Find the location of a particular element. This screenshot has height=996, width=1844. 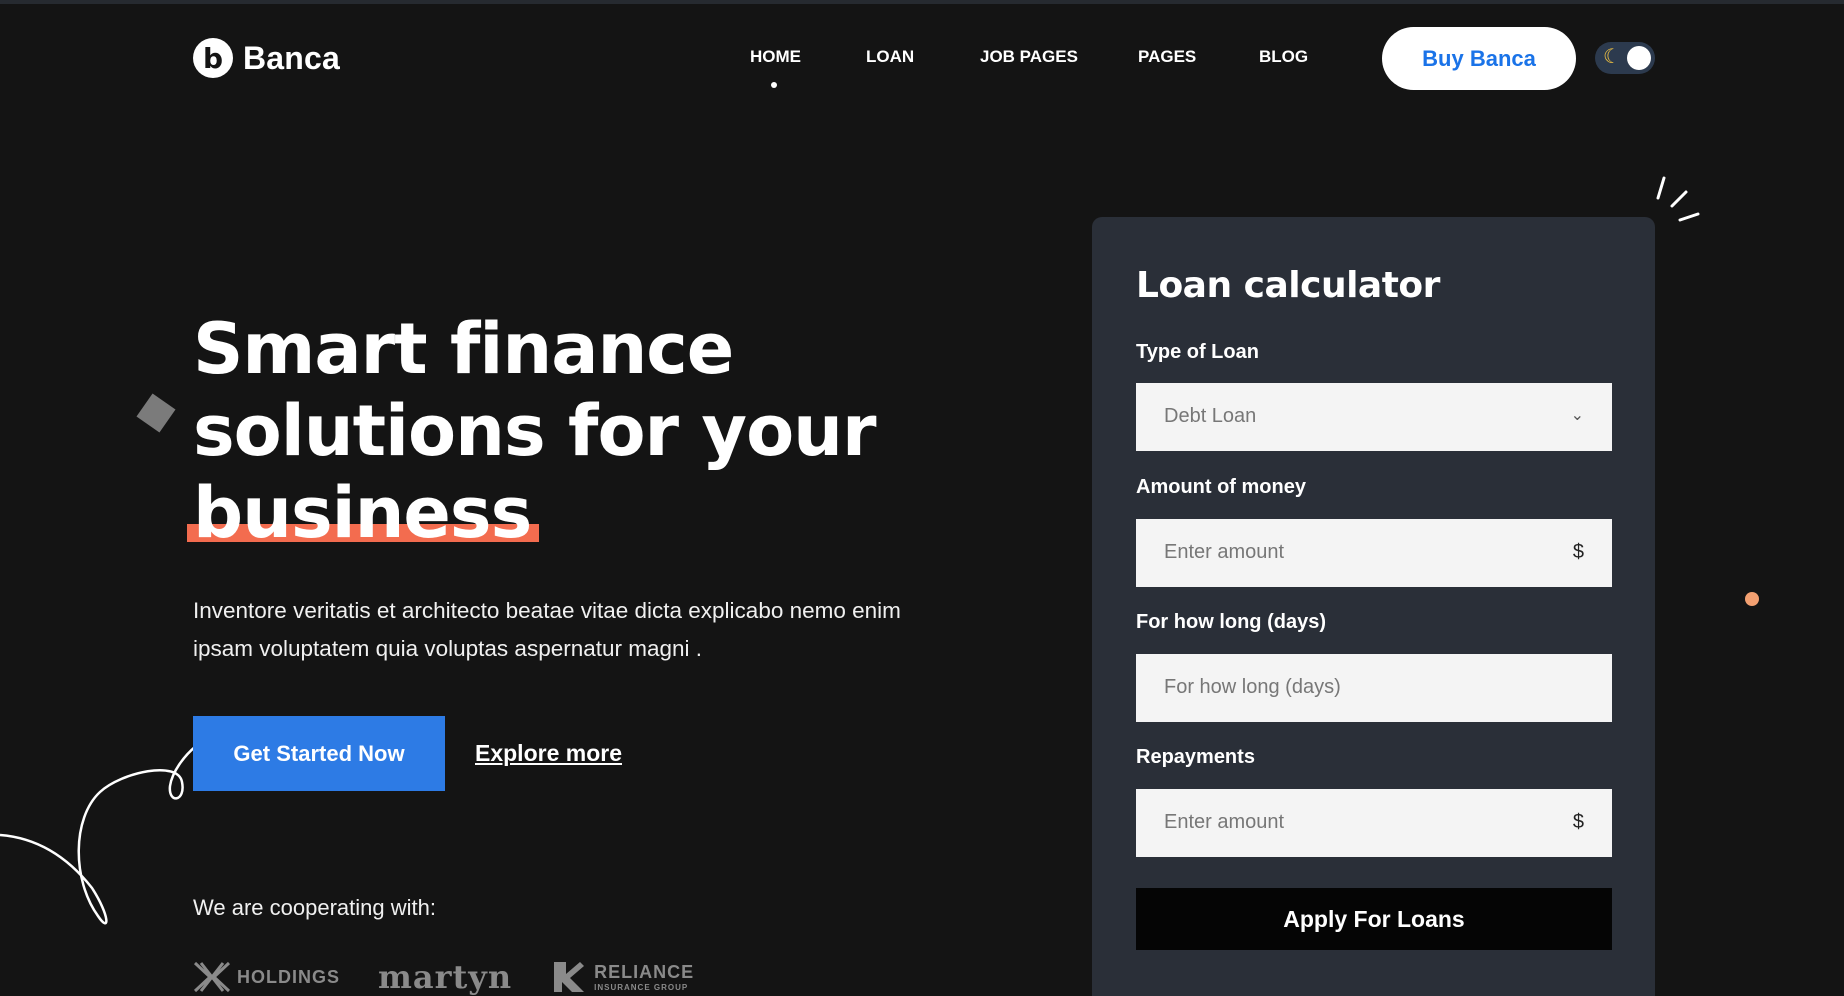

reliance-name: RELIANCE is located at coordinates (644, 972).